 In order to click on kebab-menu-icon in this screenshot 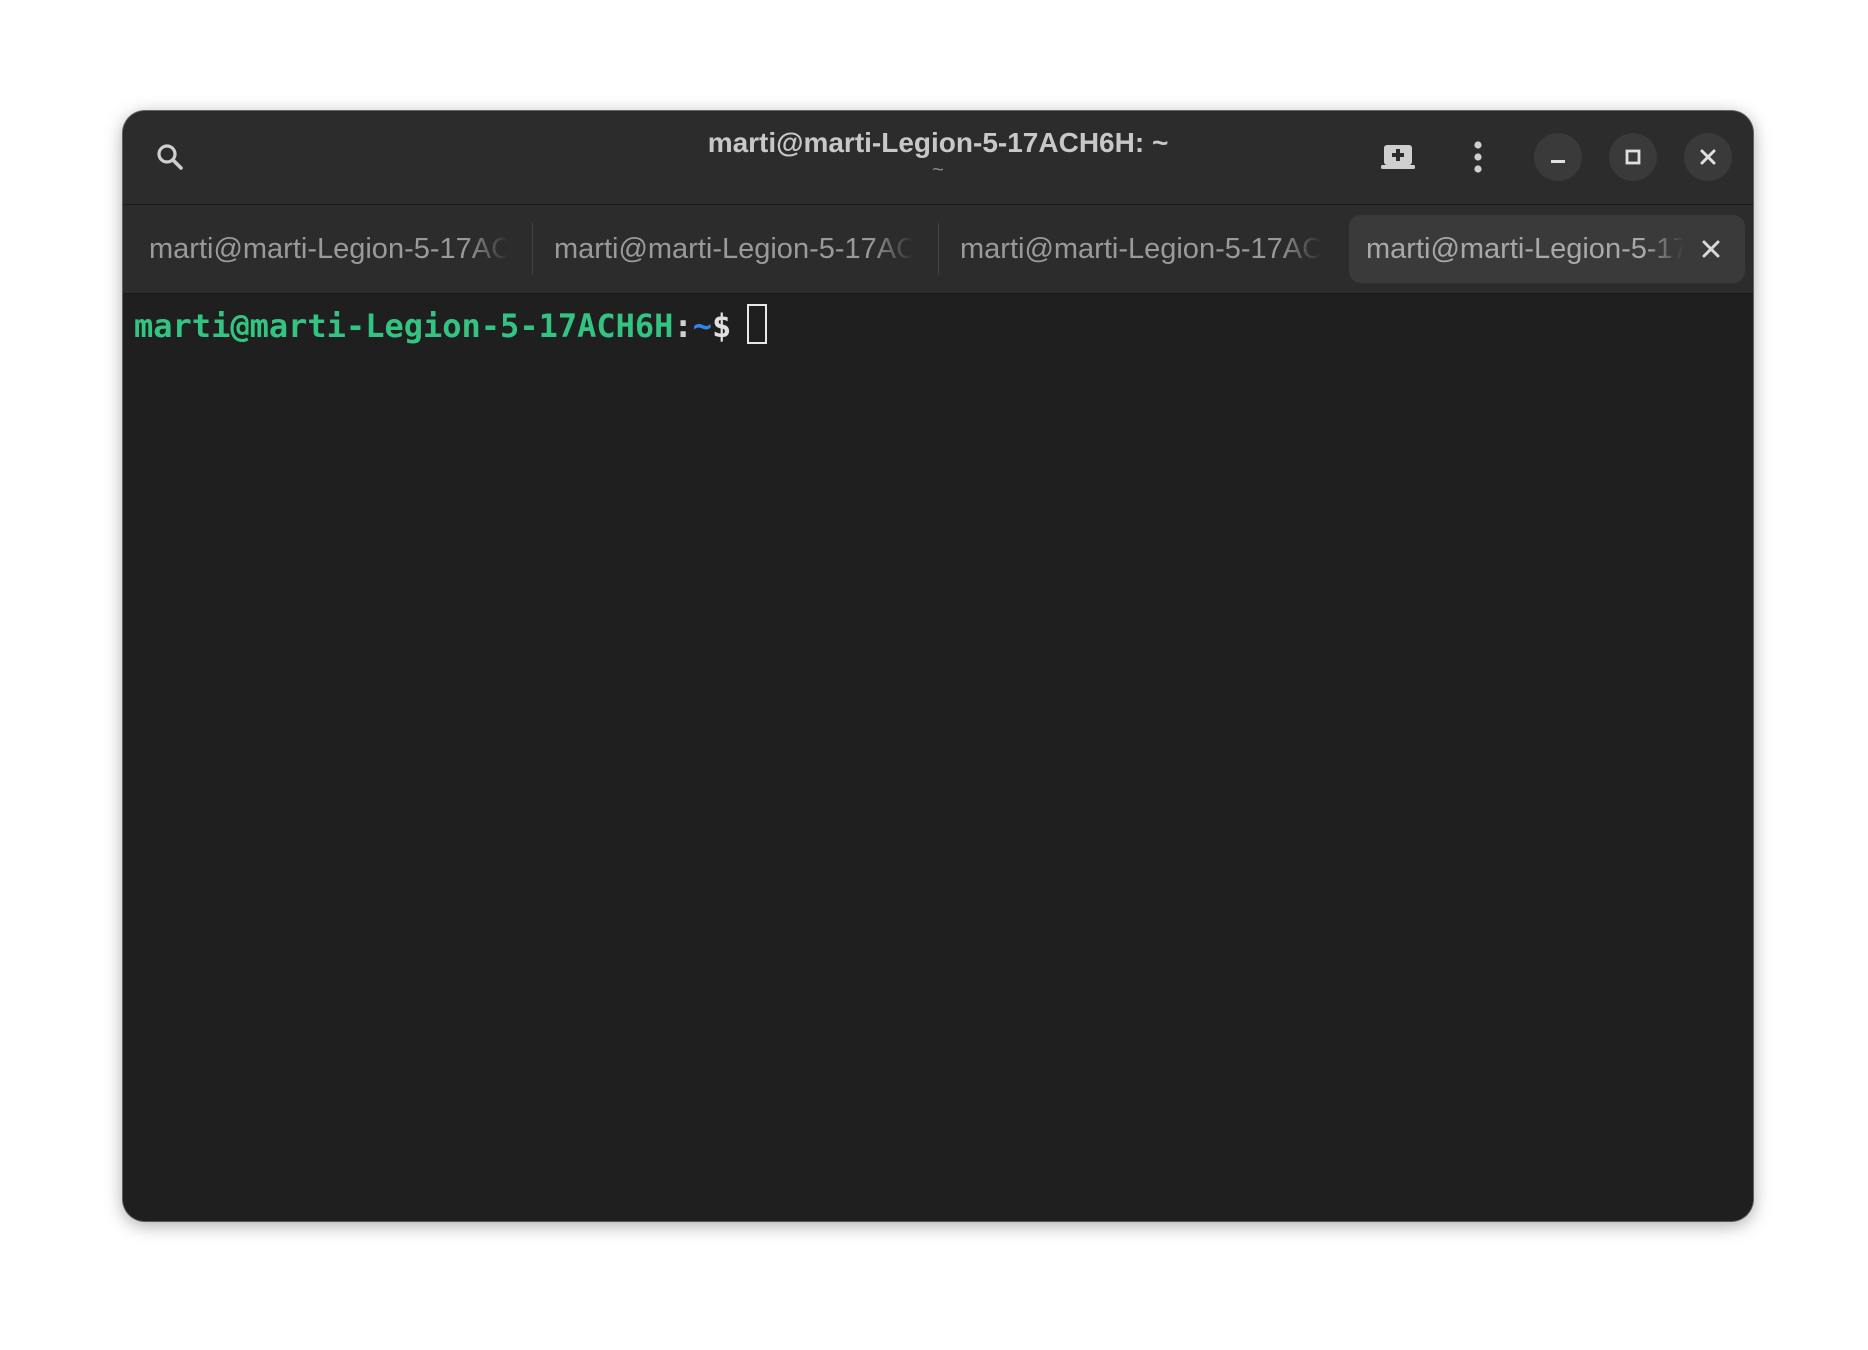, I will do `click(1478, 157)`.